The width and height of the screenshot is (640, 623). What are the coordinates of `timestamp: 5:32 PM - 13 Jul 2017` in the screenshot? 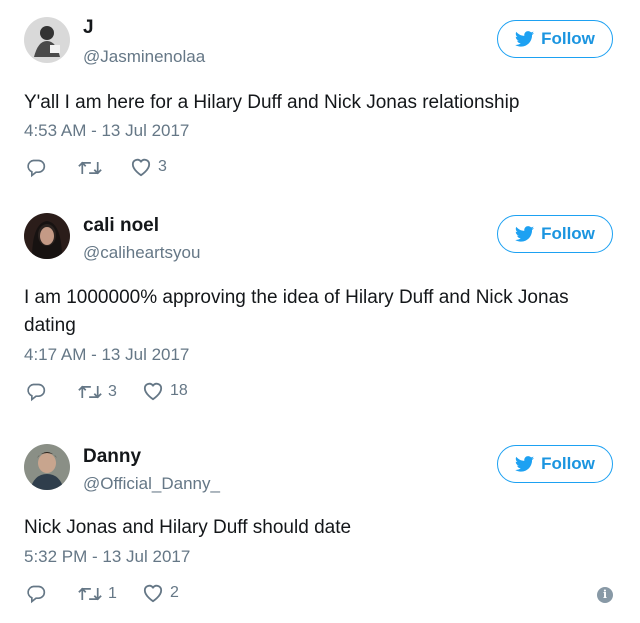 It's located at (107, 557).